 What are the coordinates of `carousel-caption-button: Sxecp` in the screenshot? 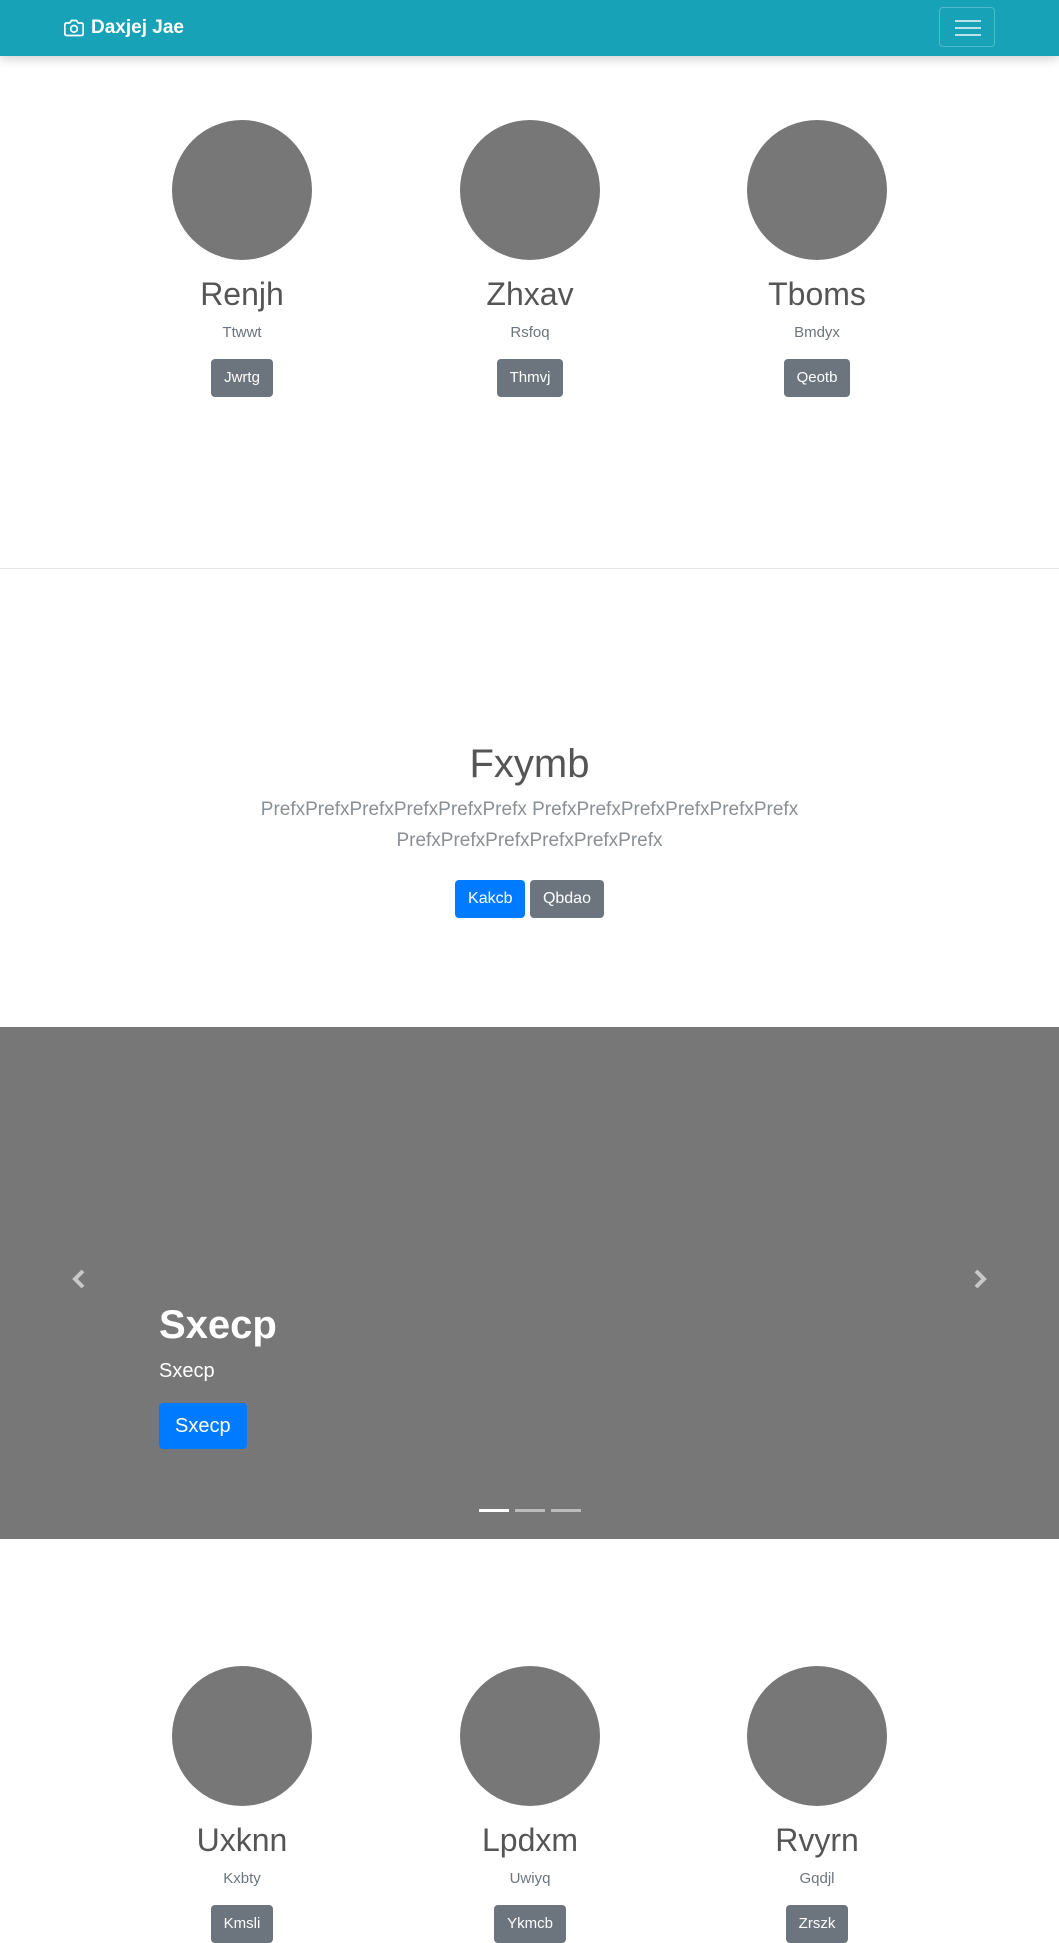 It's located at (203, 1426).